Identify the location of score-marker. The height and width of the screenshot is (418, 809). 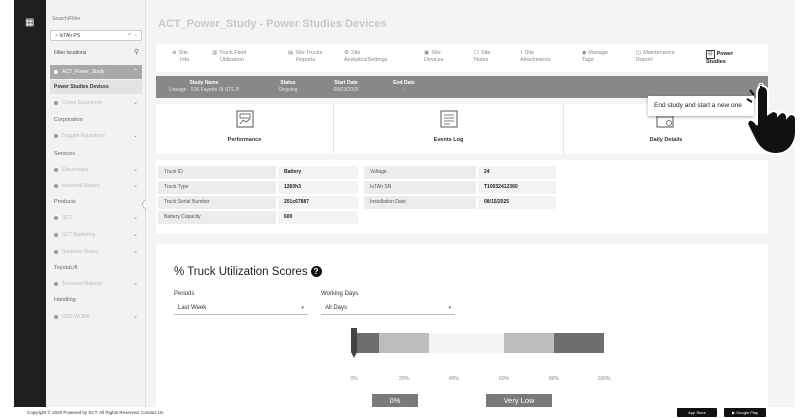
(354, 343).